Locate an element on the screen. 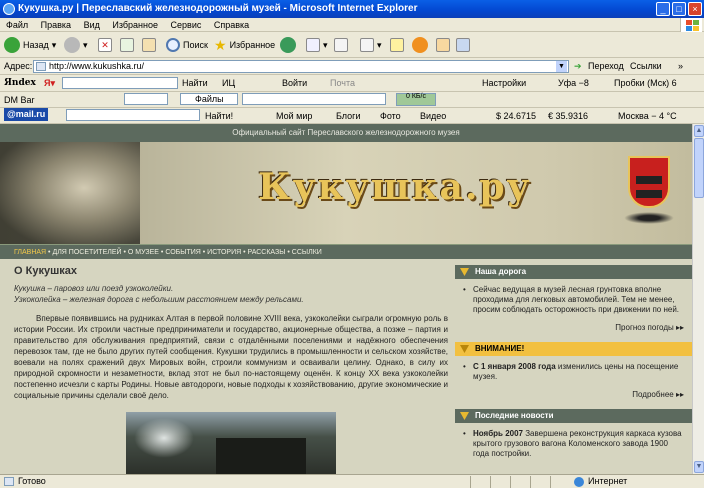  note-icon is located at coordinates (397, 45).